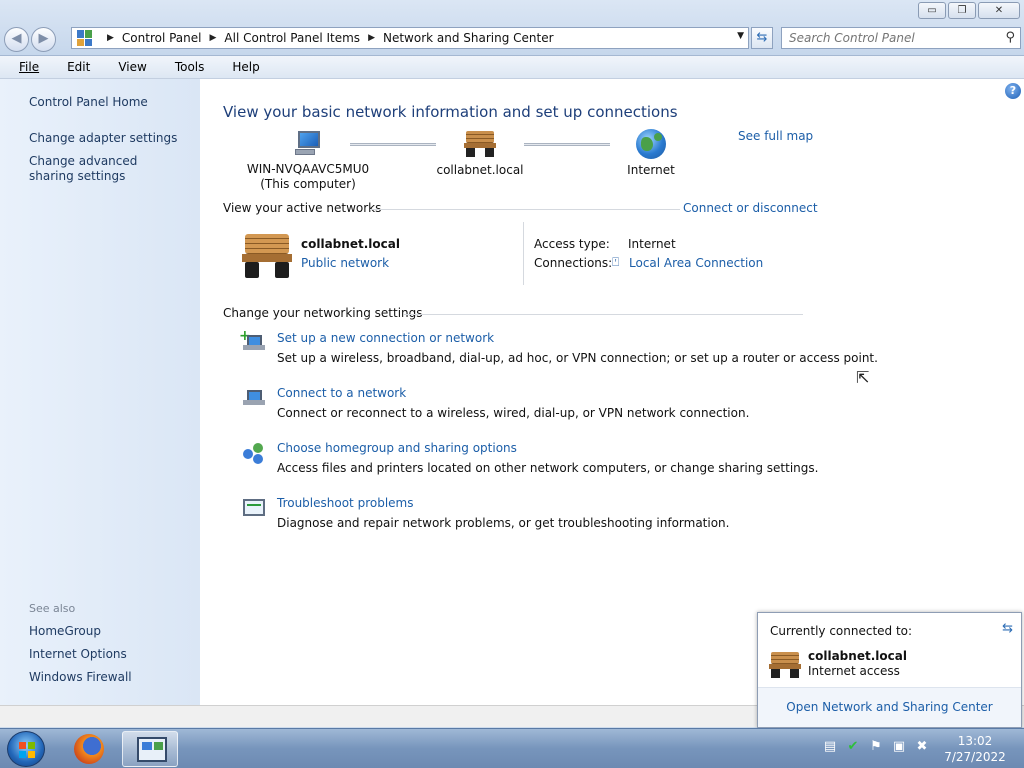  Describe the element at coordinates (999, 10) in the screenshot. I see `close-button: ✕` at that location.